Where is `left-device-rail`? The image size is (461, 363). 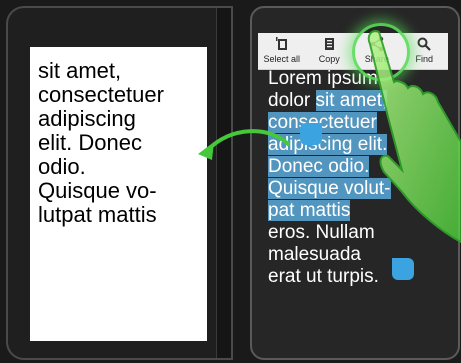 left-device-rail is located at coordinates (223, 183).